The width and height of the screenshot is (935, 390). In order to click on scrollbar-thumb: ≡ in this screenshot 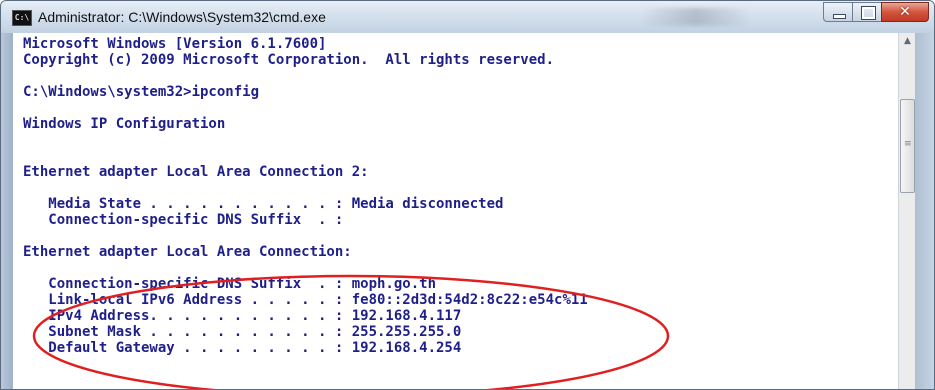, I will do `click(907, 146)`.